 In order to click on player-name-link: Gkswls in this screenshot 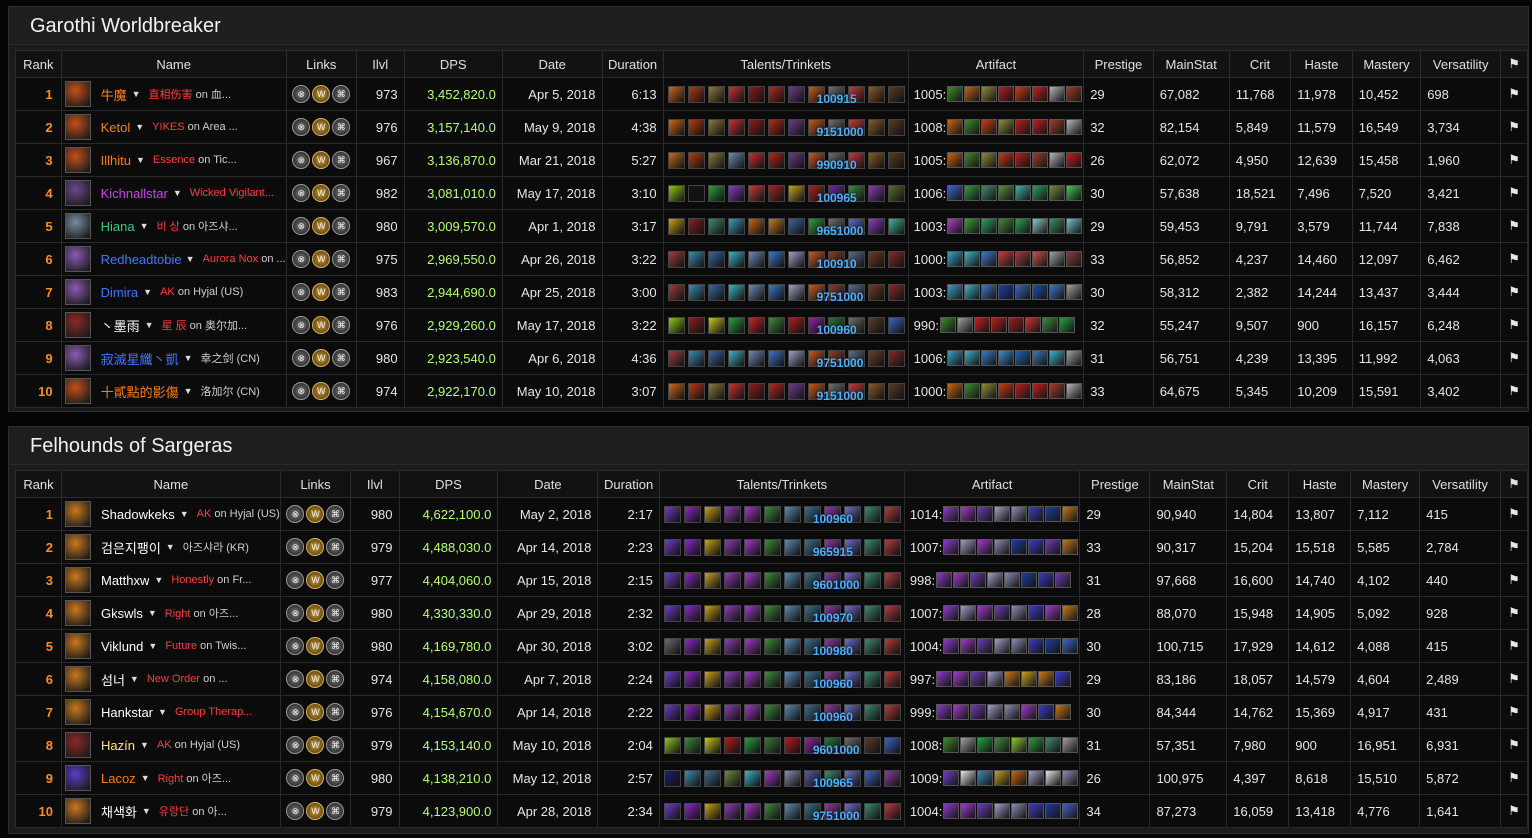, I will do `click(122, 613)`.